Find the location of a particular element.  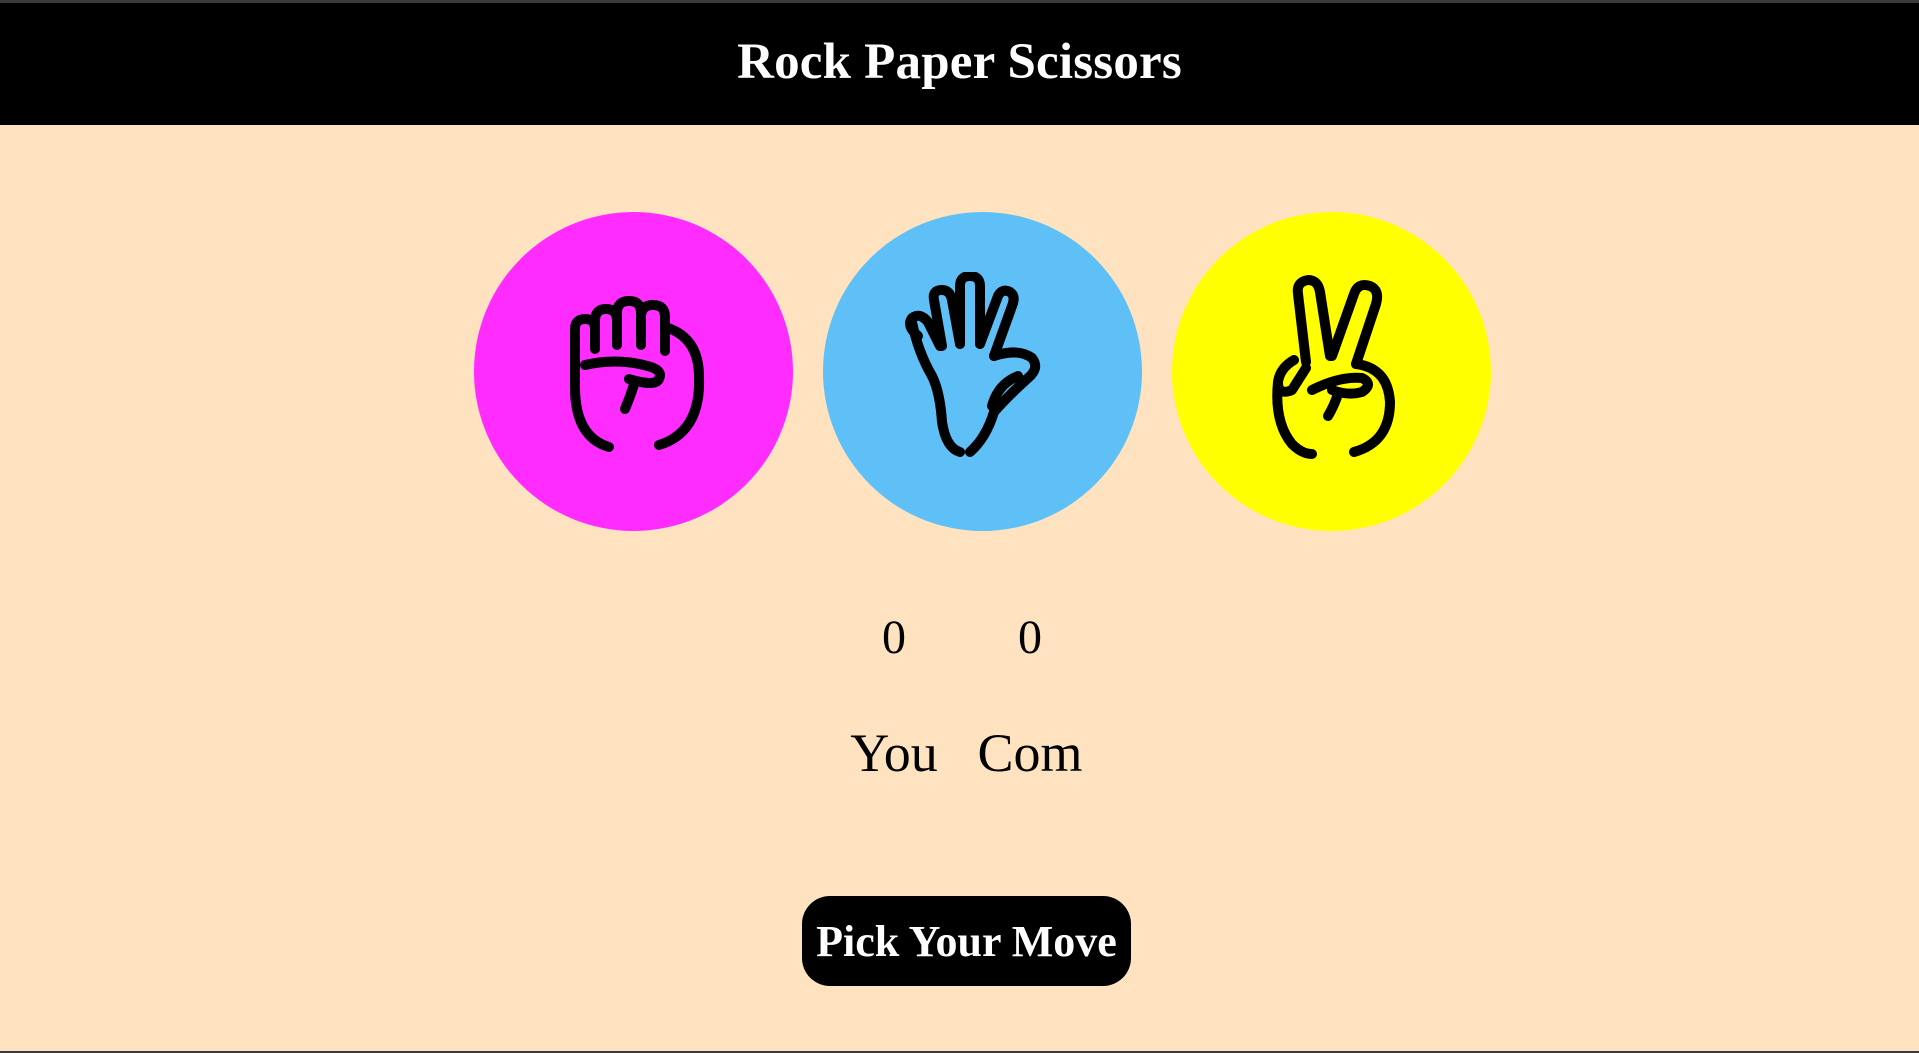

computer-score-label: Com is located at coordinates (1030, 753).